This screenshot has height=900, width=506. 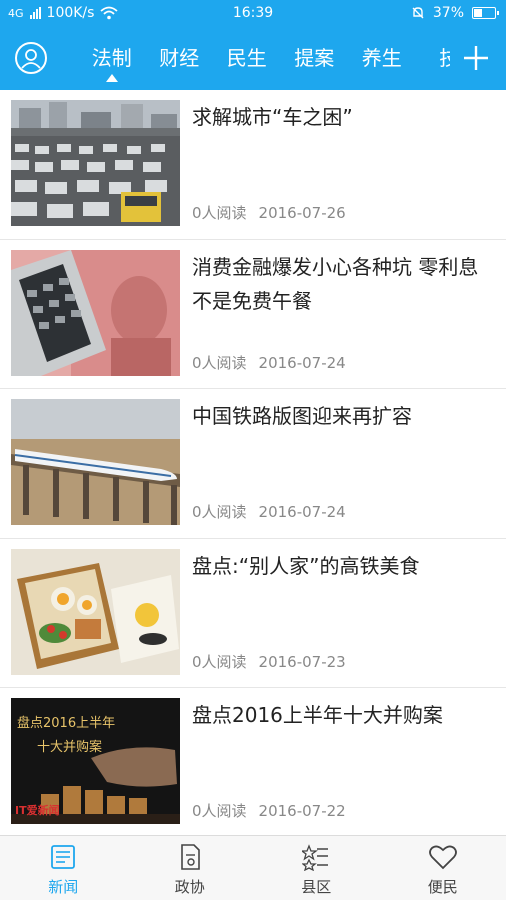 I want to click on news-meta: 0人阅读 2016-07-23, so click(x=269, y=661).